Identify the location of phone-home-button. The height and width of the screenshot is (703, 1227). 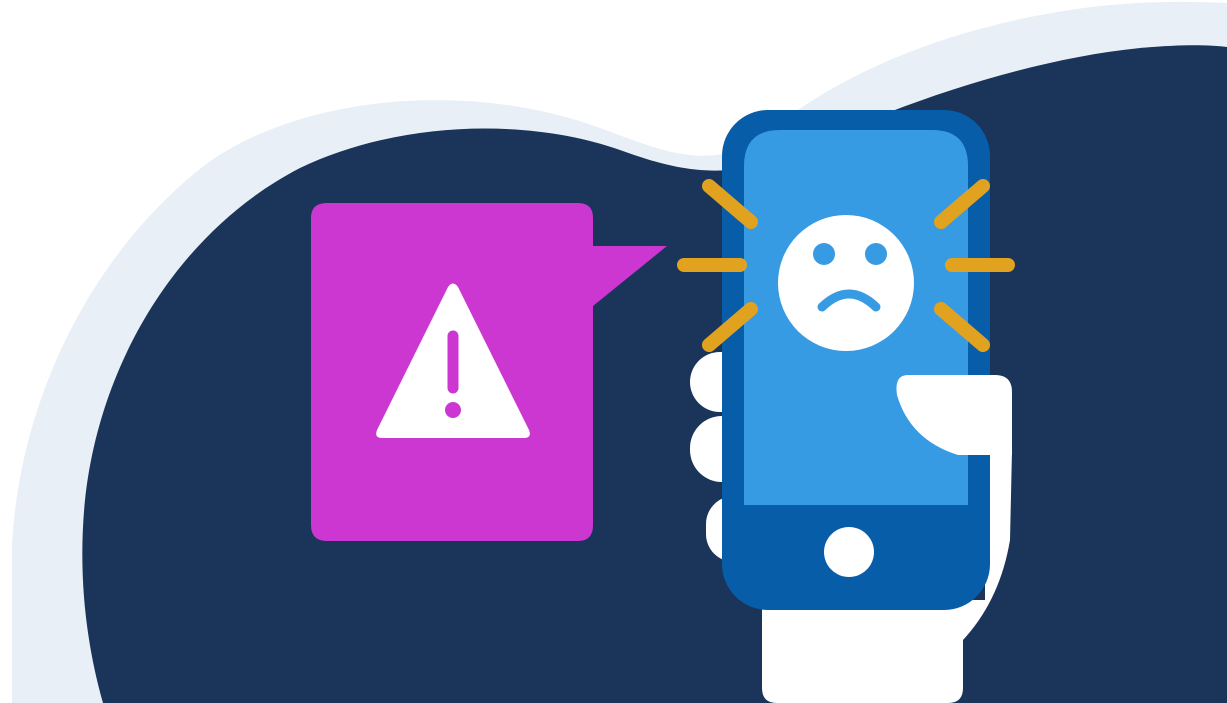
(849, 552).